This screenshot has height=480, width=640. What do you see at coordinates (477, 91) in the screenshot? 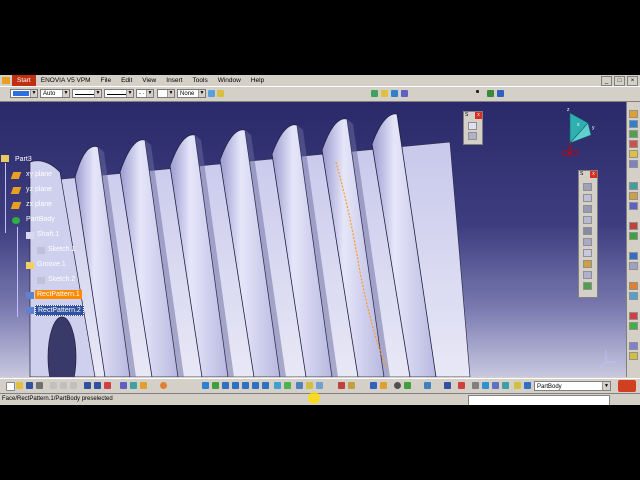
I see `point-icon` at bounding box center [477, 91].